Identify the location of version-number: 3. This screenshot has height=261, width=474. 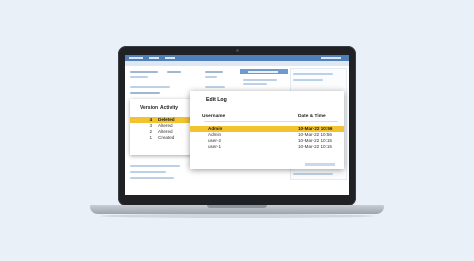
(150, 125).